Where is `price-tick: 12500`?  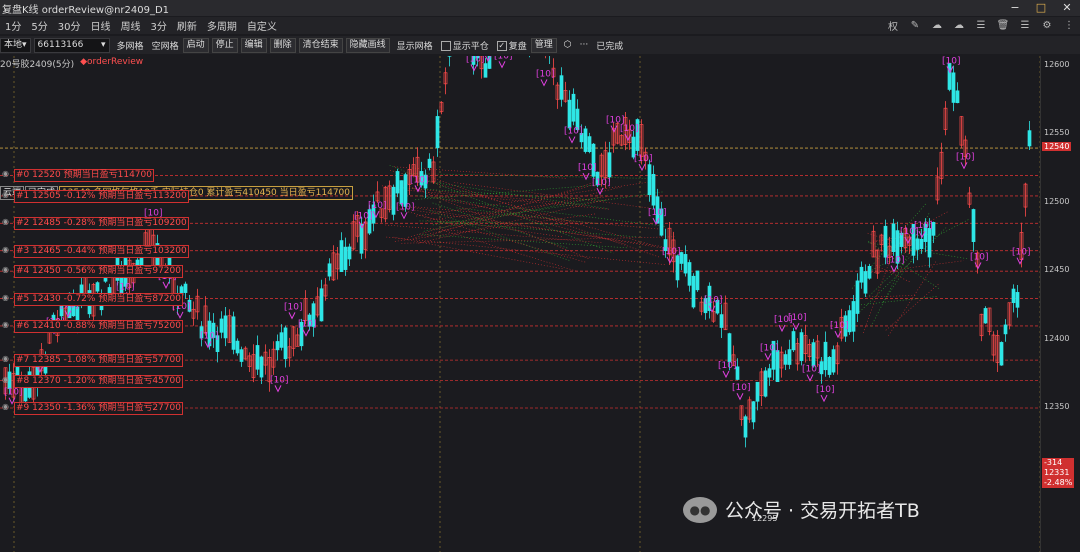 price-tick: 12500 is located at coordinates (1057, 201).